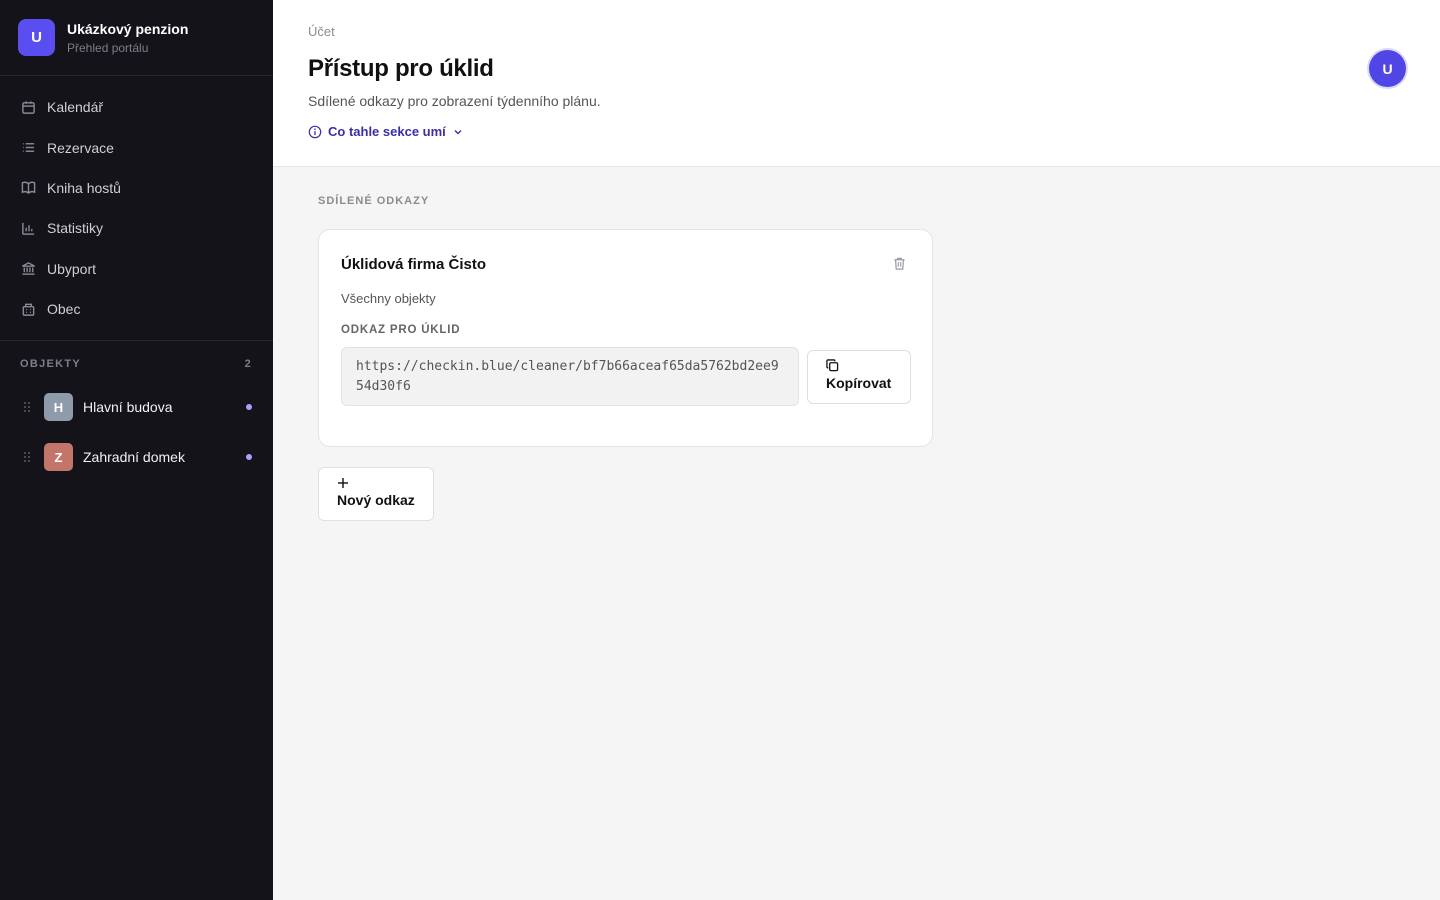 The height and width of the screenshot is (900, 1440). What do you see at coordinates (28, 269) in the screenshot?
I see `bank-icon` at bounding box center [28, 269].